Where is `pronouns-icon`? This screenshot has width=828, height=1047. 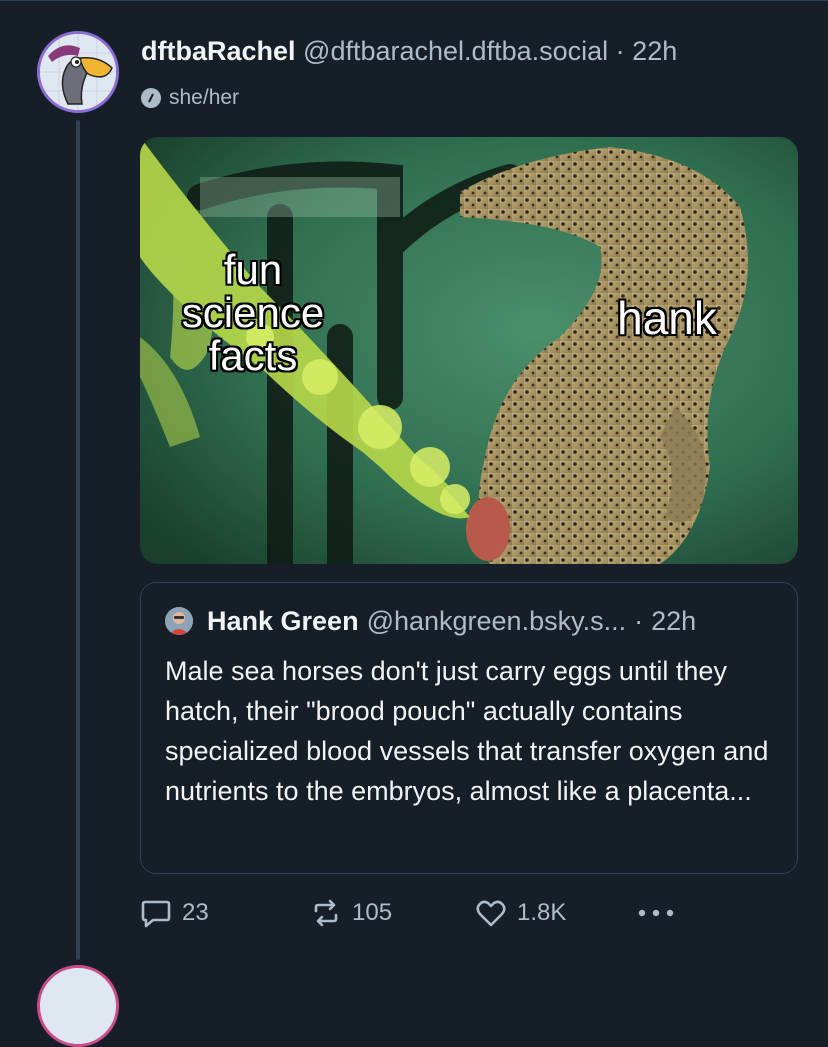 pronouns-icon is located at coordinates (151, 98).